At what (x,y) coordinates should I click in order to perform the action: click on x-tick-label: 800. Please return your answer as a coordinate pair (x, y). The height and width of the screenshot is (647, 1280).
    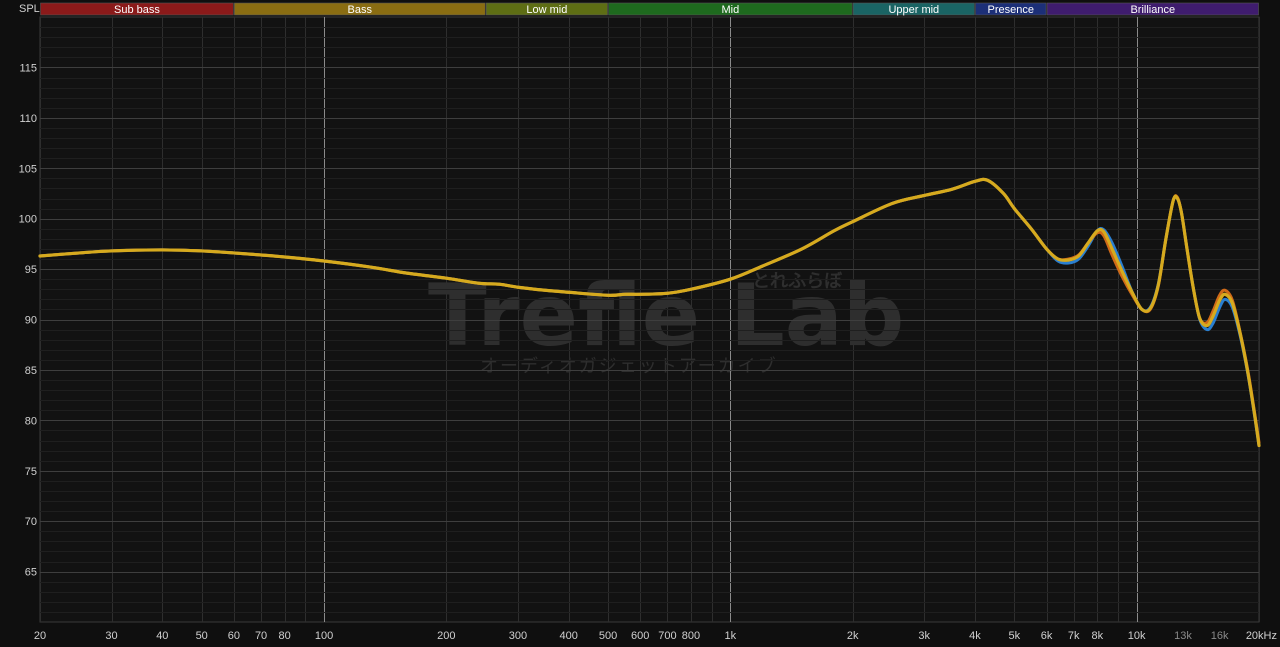
    Looking at the image, I should click on (691, 636).